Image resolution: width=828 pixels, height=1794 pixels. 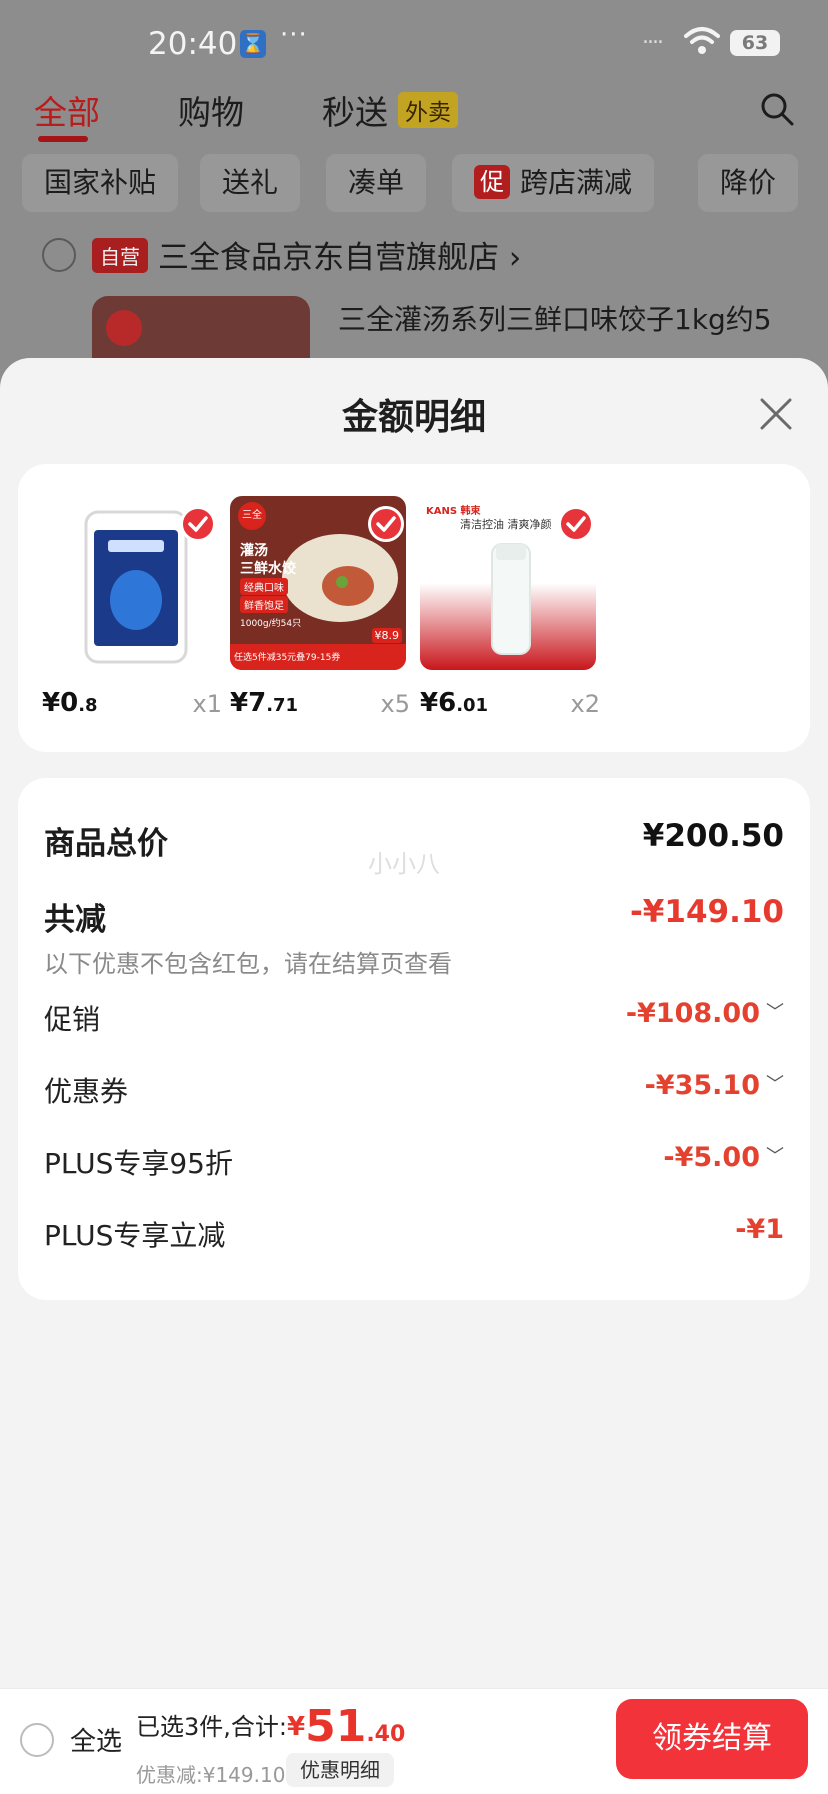 What do you see at coordinates (106, 844) in the screenshot?
I see `total-price-label: 商品总价` at bounding box center [106, 844].